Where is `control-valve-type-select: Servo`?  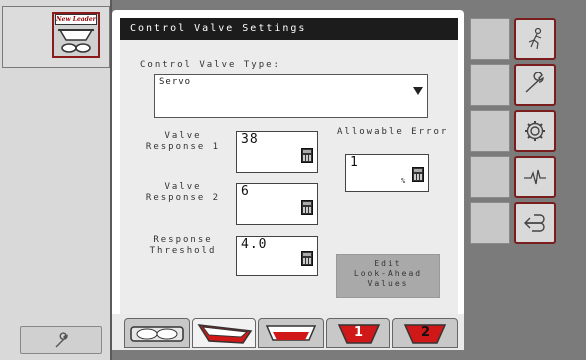
control-valve-type-select: Servo is located at coordinates (291, 96).